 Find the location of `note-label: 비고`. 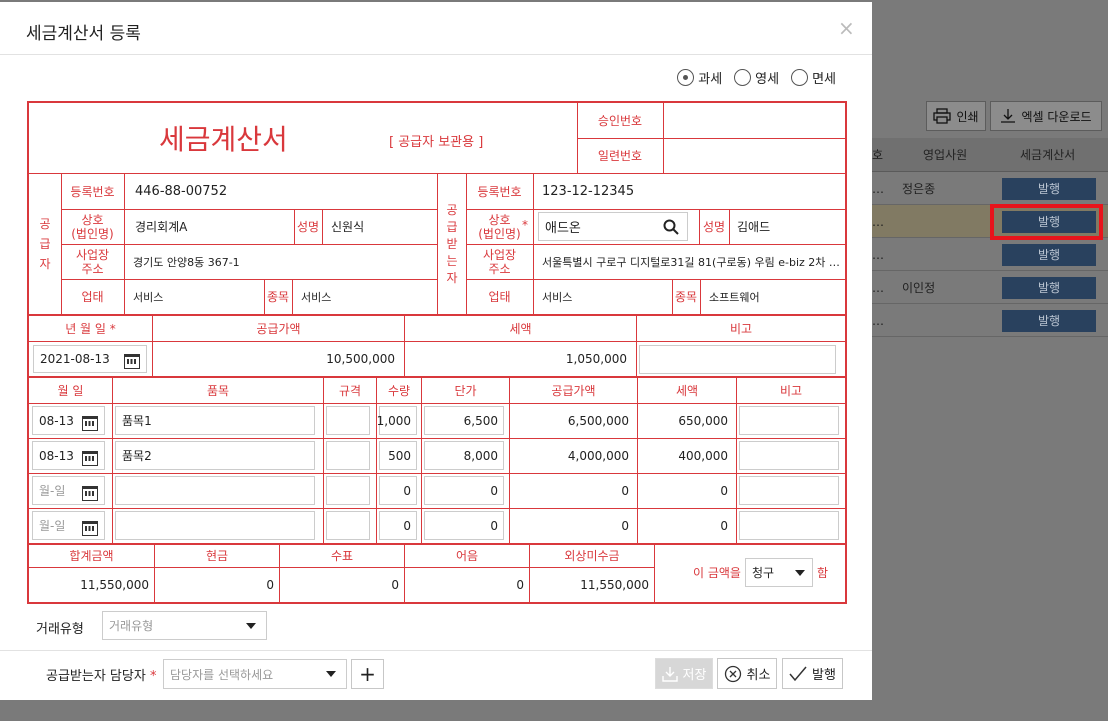

note-label: 비고 is located at coordinates (741, 328).